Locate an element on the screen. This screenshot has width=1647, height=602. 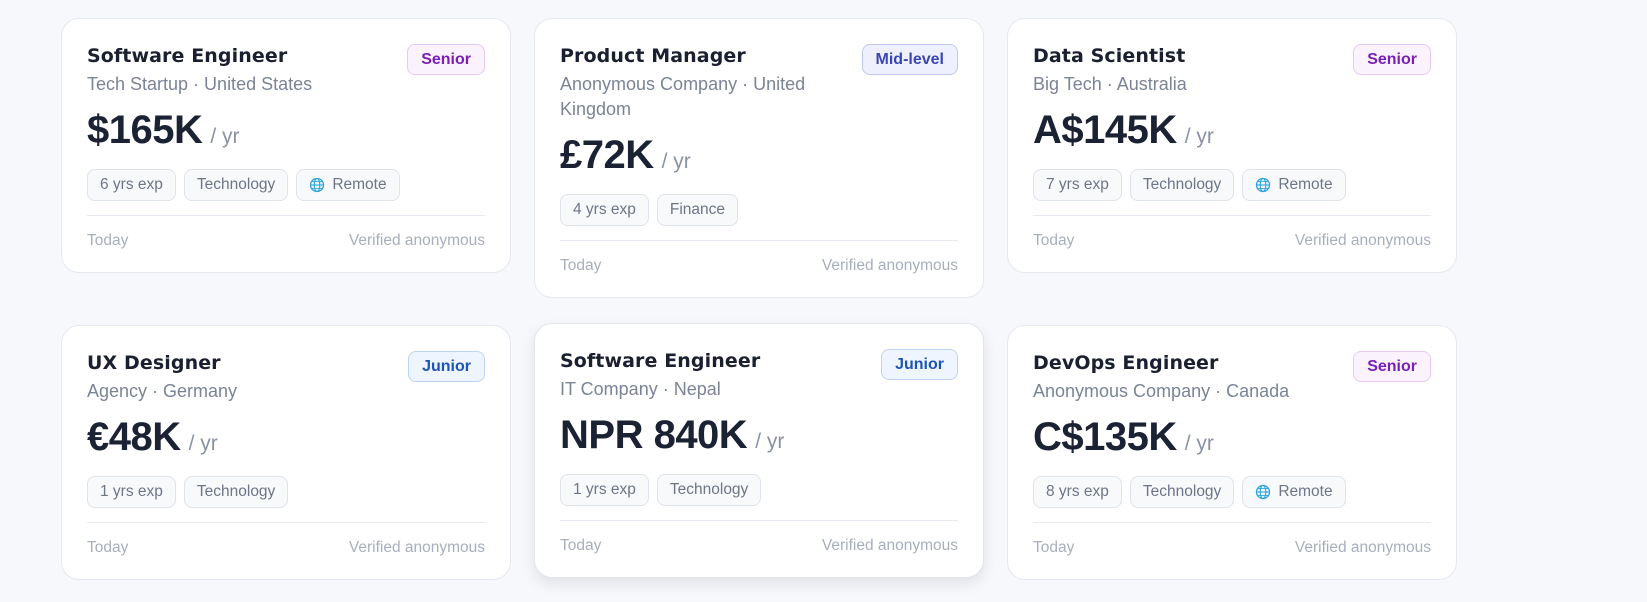
salary-amount: A$145K is located at coordinates (1105, 130).